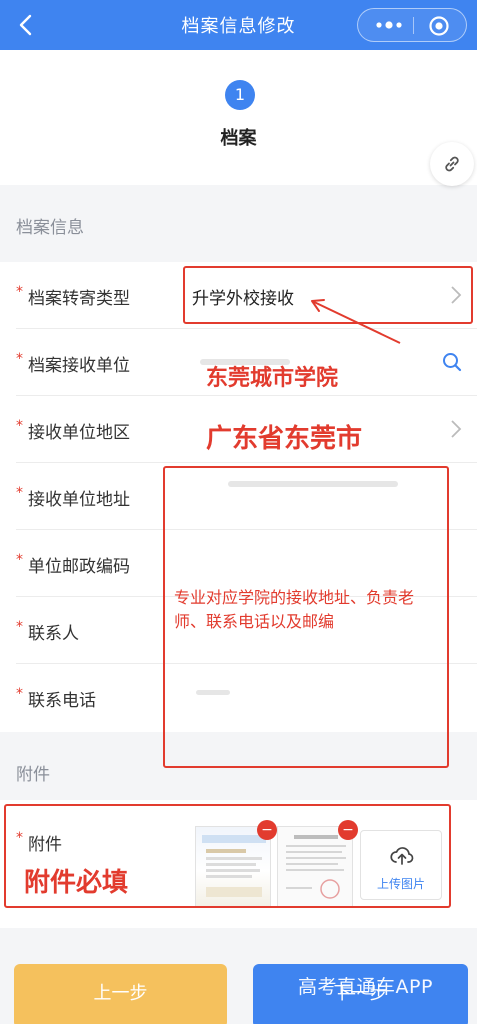 The height and width of the screenshot is (1024, 477). Describe the element at coordinates (284, 439) in the screenshot. I see `annotation-region: 广东省东莞市` at that location.